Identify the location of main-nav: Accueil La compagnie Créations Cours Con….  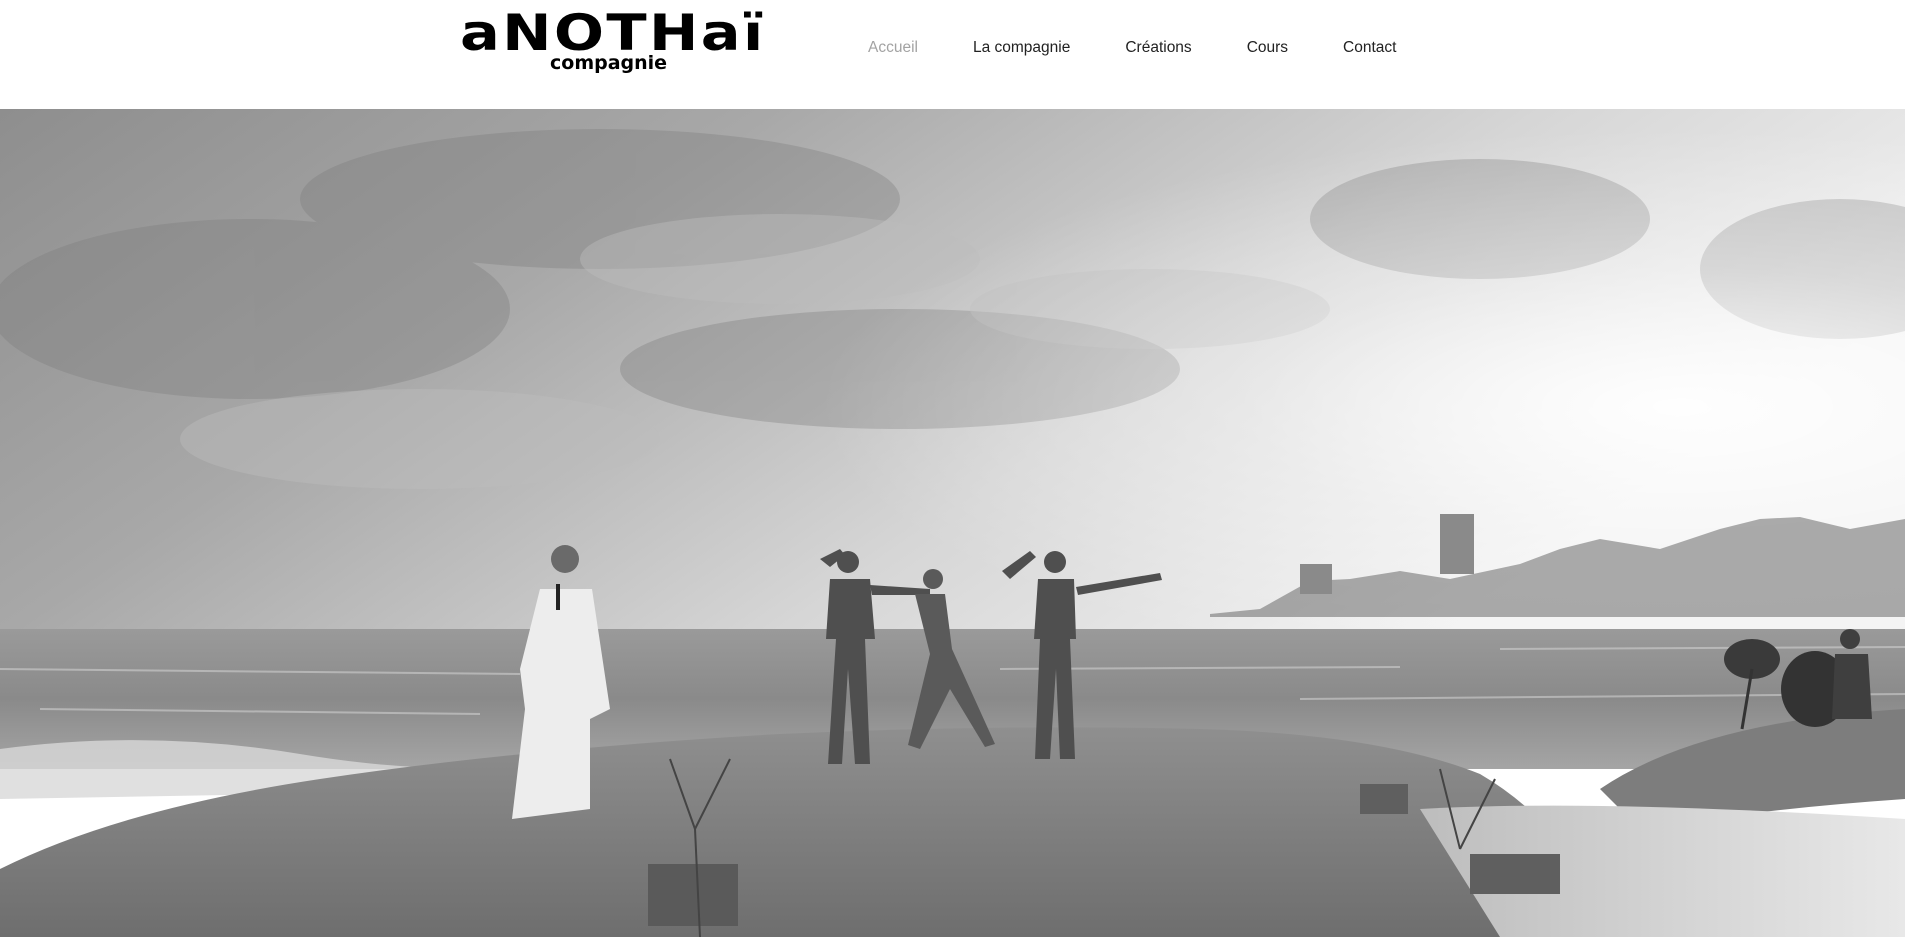
(1132, 48).